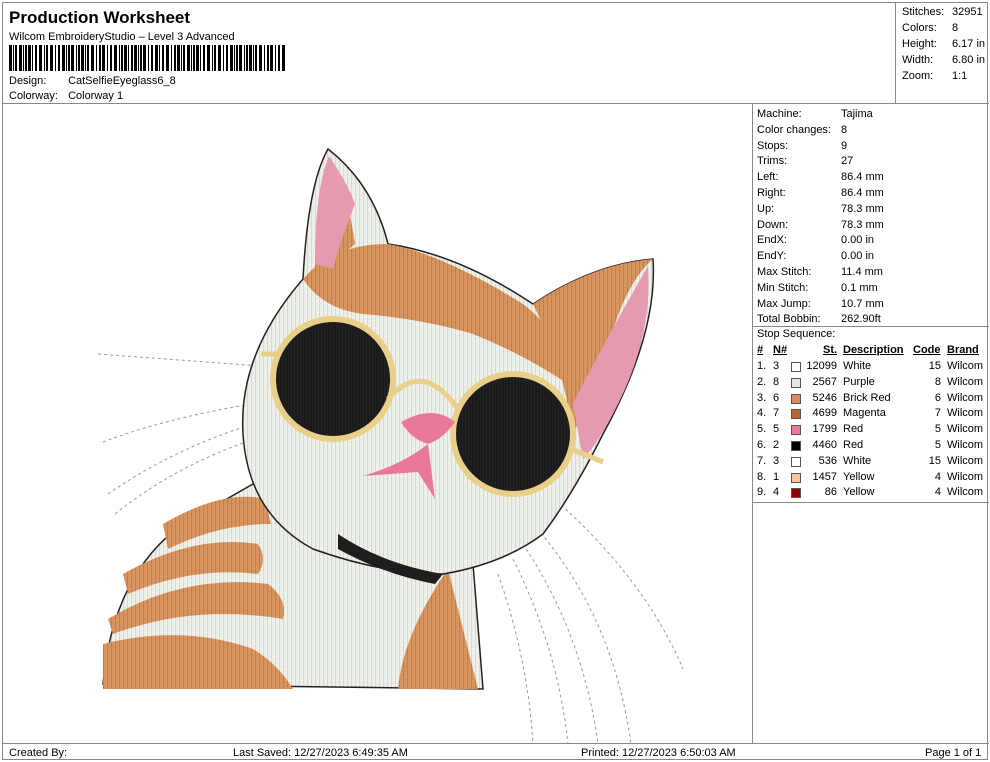 Image resolution: width=990 pixels, height=762 pixels. Describe the element at coordinates (937, 413) in the screenshot. I see `stop-code: 7` at that location.